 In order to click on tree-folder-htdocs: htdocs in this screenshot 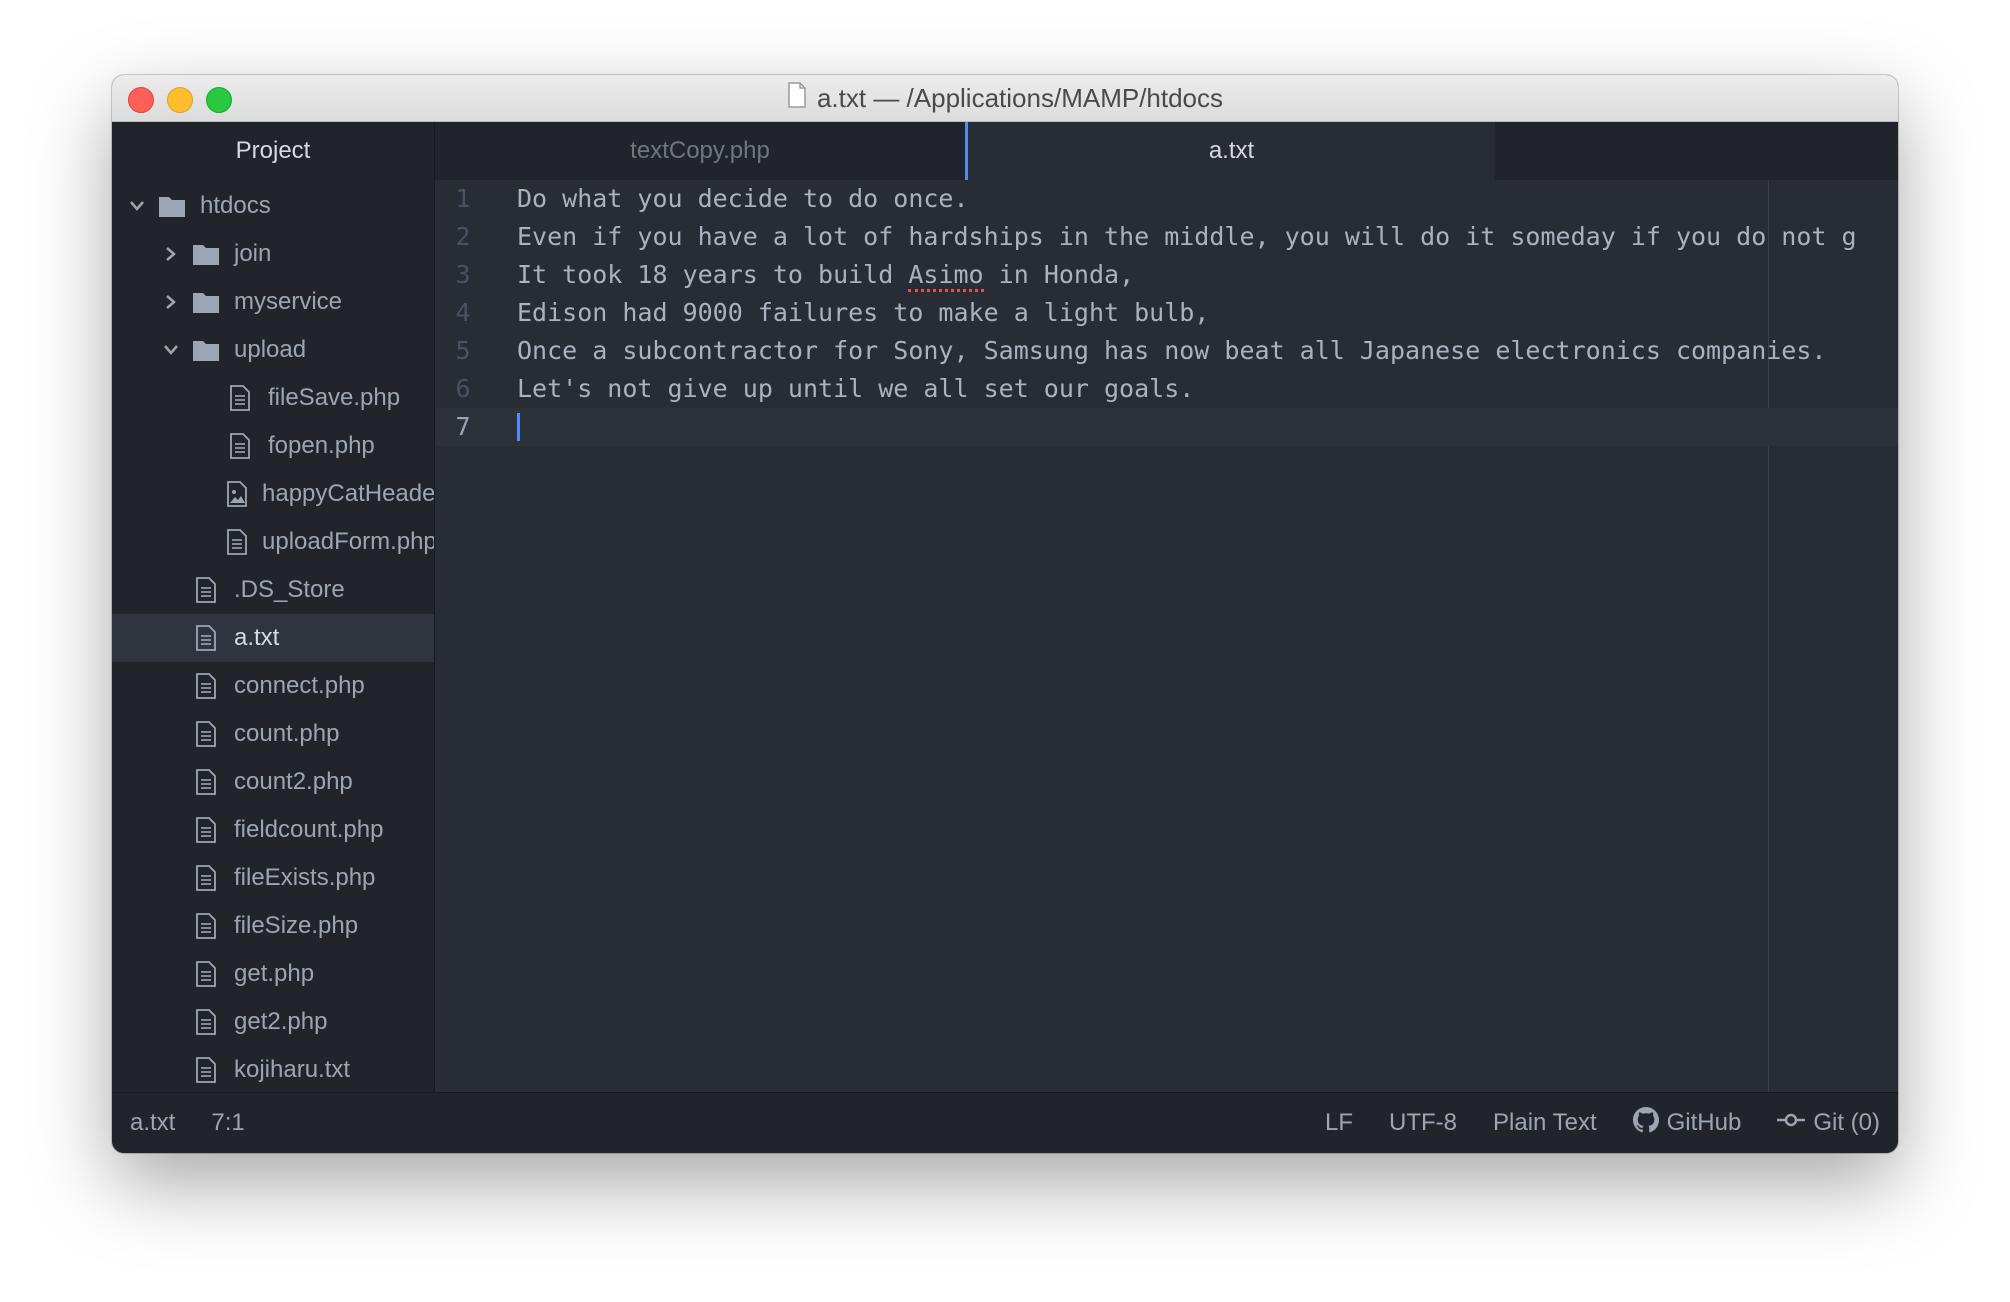, I will do `click(273, 206)`.